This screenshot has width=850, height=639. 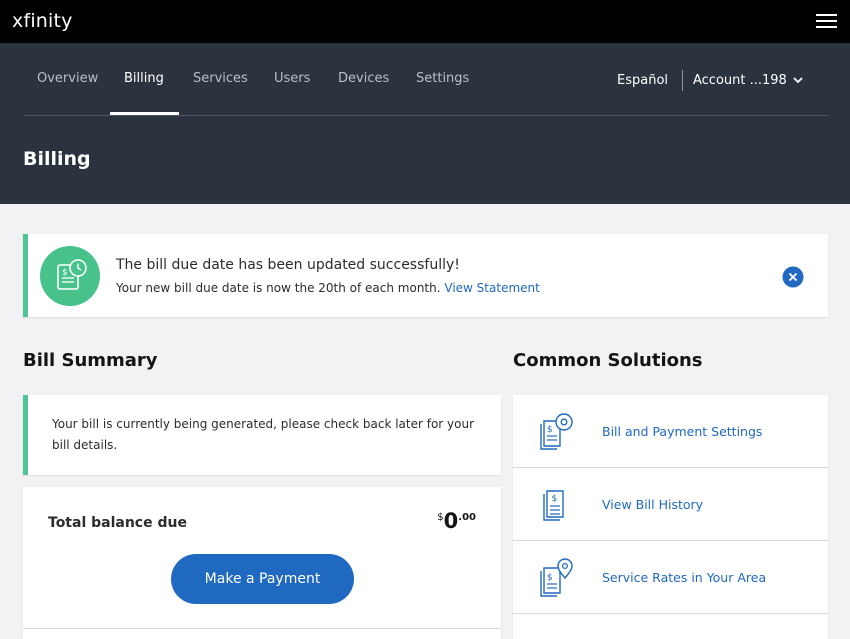 I want to click on nav-divider, so click(x=425, y=115).